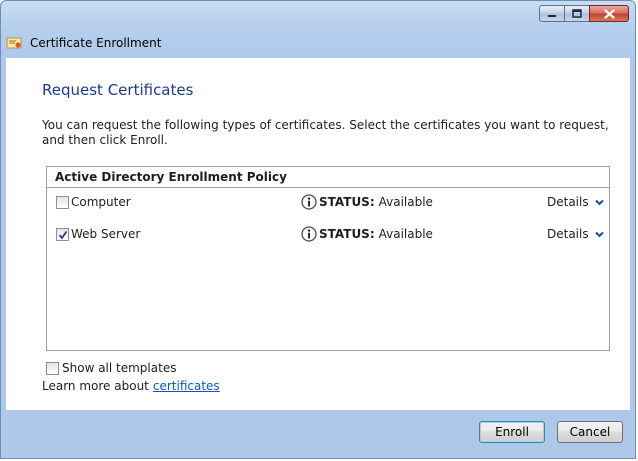 Image resolution: width=638 pixels, height=461 pixels. What do you see at coordinates (118, 90) in the screenshot?
I see `page-title: Request Certificates` at bounding box center [118, 90].